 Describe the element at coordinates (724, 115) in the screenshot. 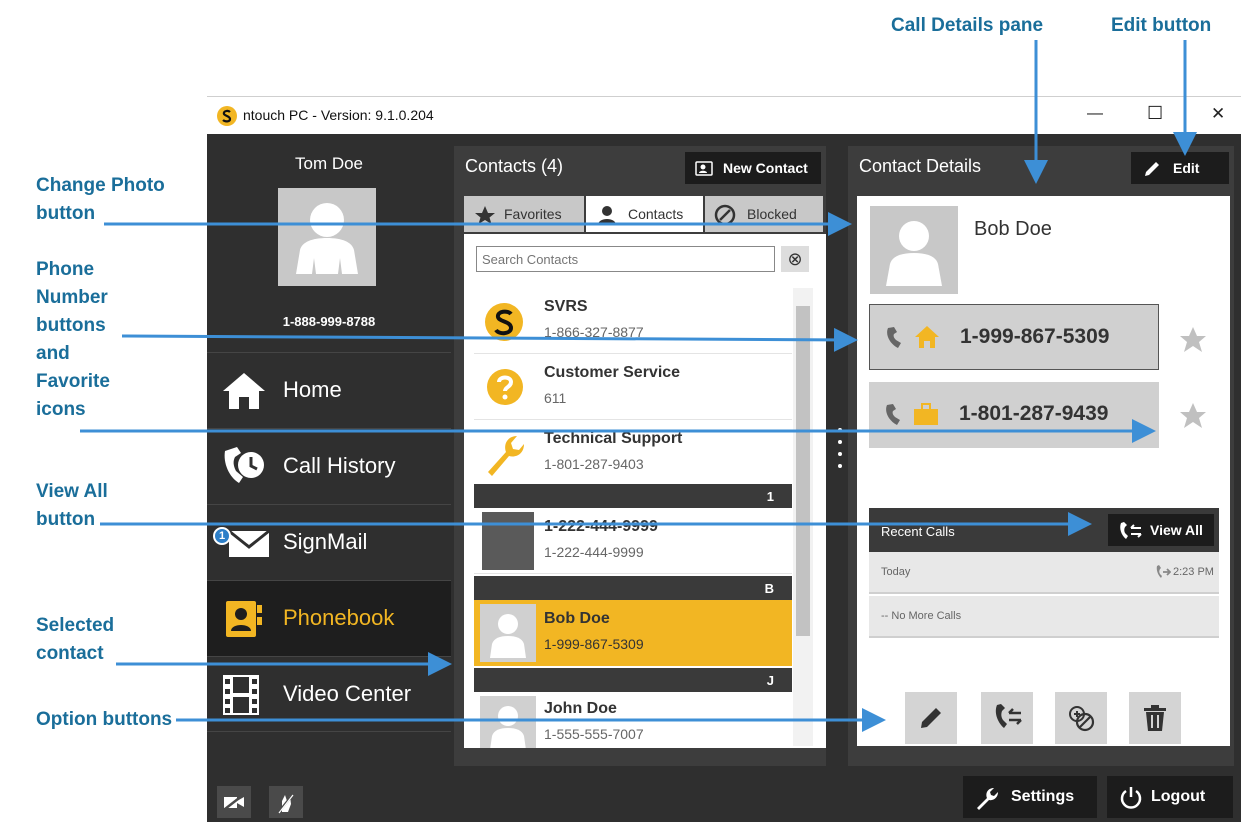

I see `title-bar: ntouch PC - Version: 9.1.0.204 — ☐ ✕` at that location.